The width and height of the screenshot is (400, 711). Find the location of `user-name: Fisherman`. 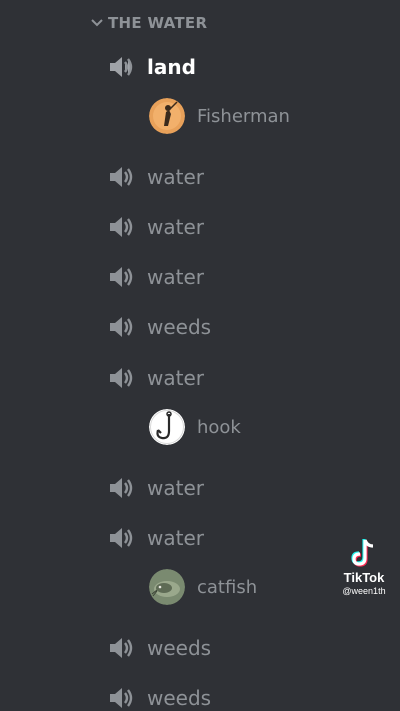

user-name: Fisherman is located at coordinates (243, 116).